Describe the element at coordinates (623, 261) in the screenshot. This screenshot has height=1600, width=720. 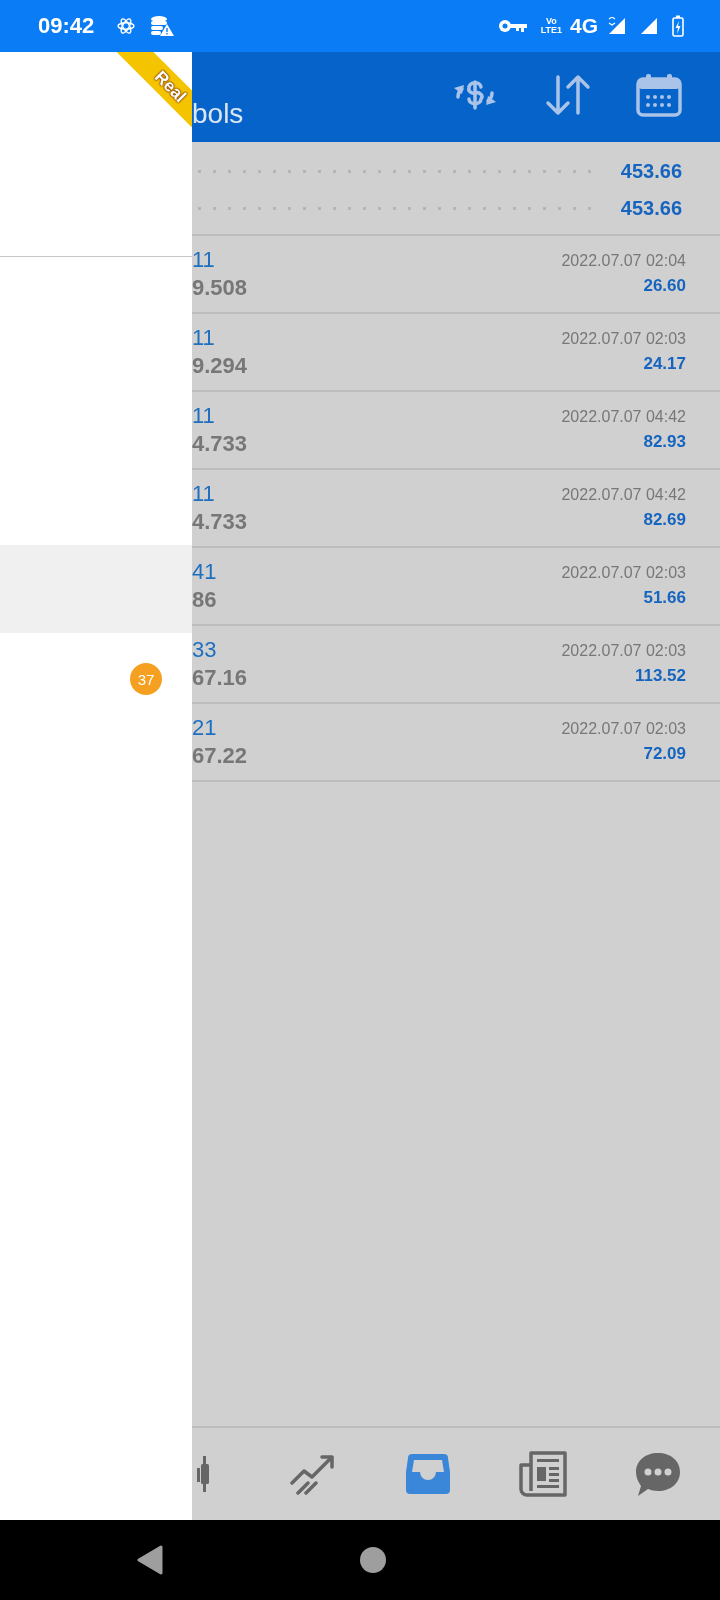
I see `deal-time: 2022.07.07 02:04` at that location.